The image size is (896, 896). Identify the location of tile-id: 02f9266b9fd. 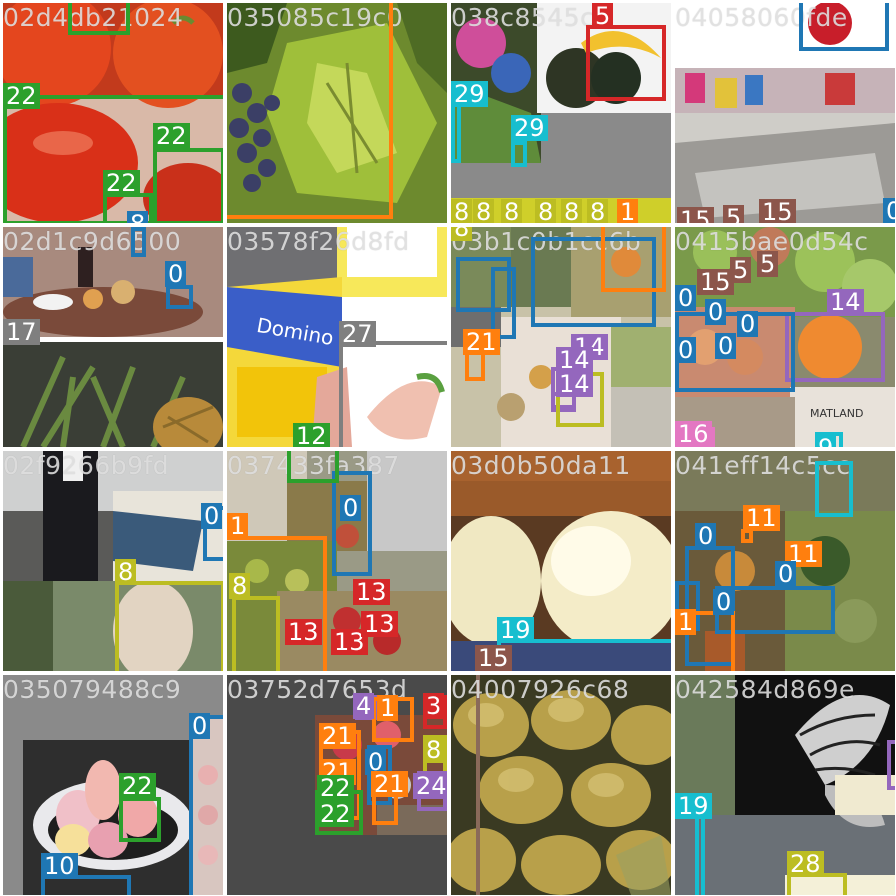
(86, 465).